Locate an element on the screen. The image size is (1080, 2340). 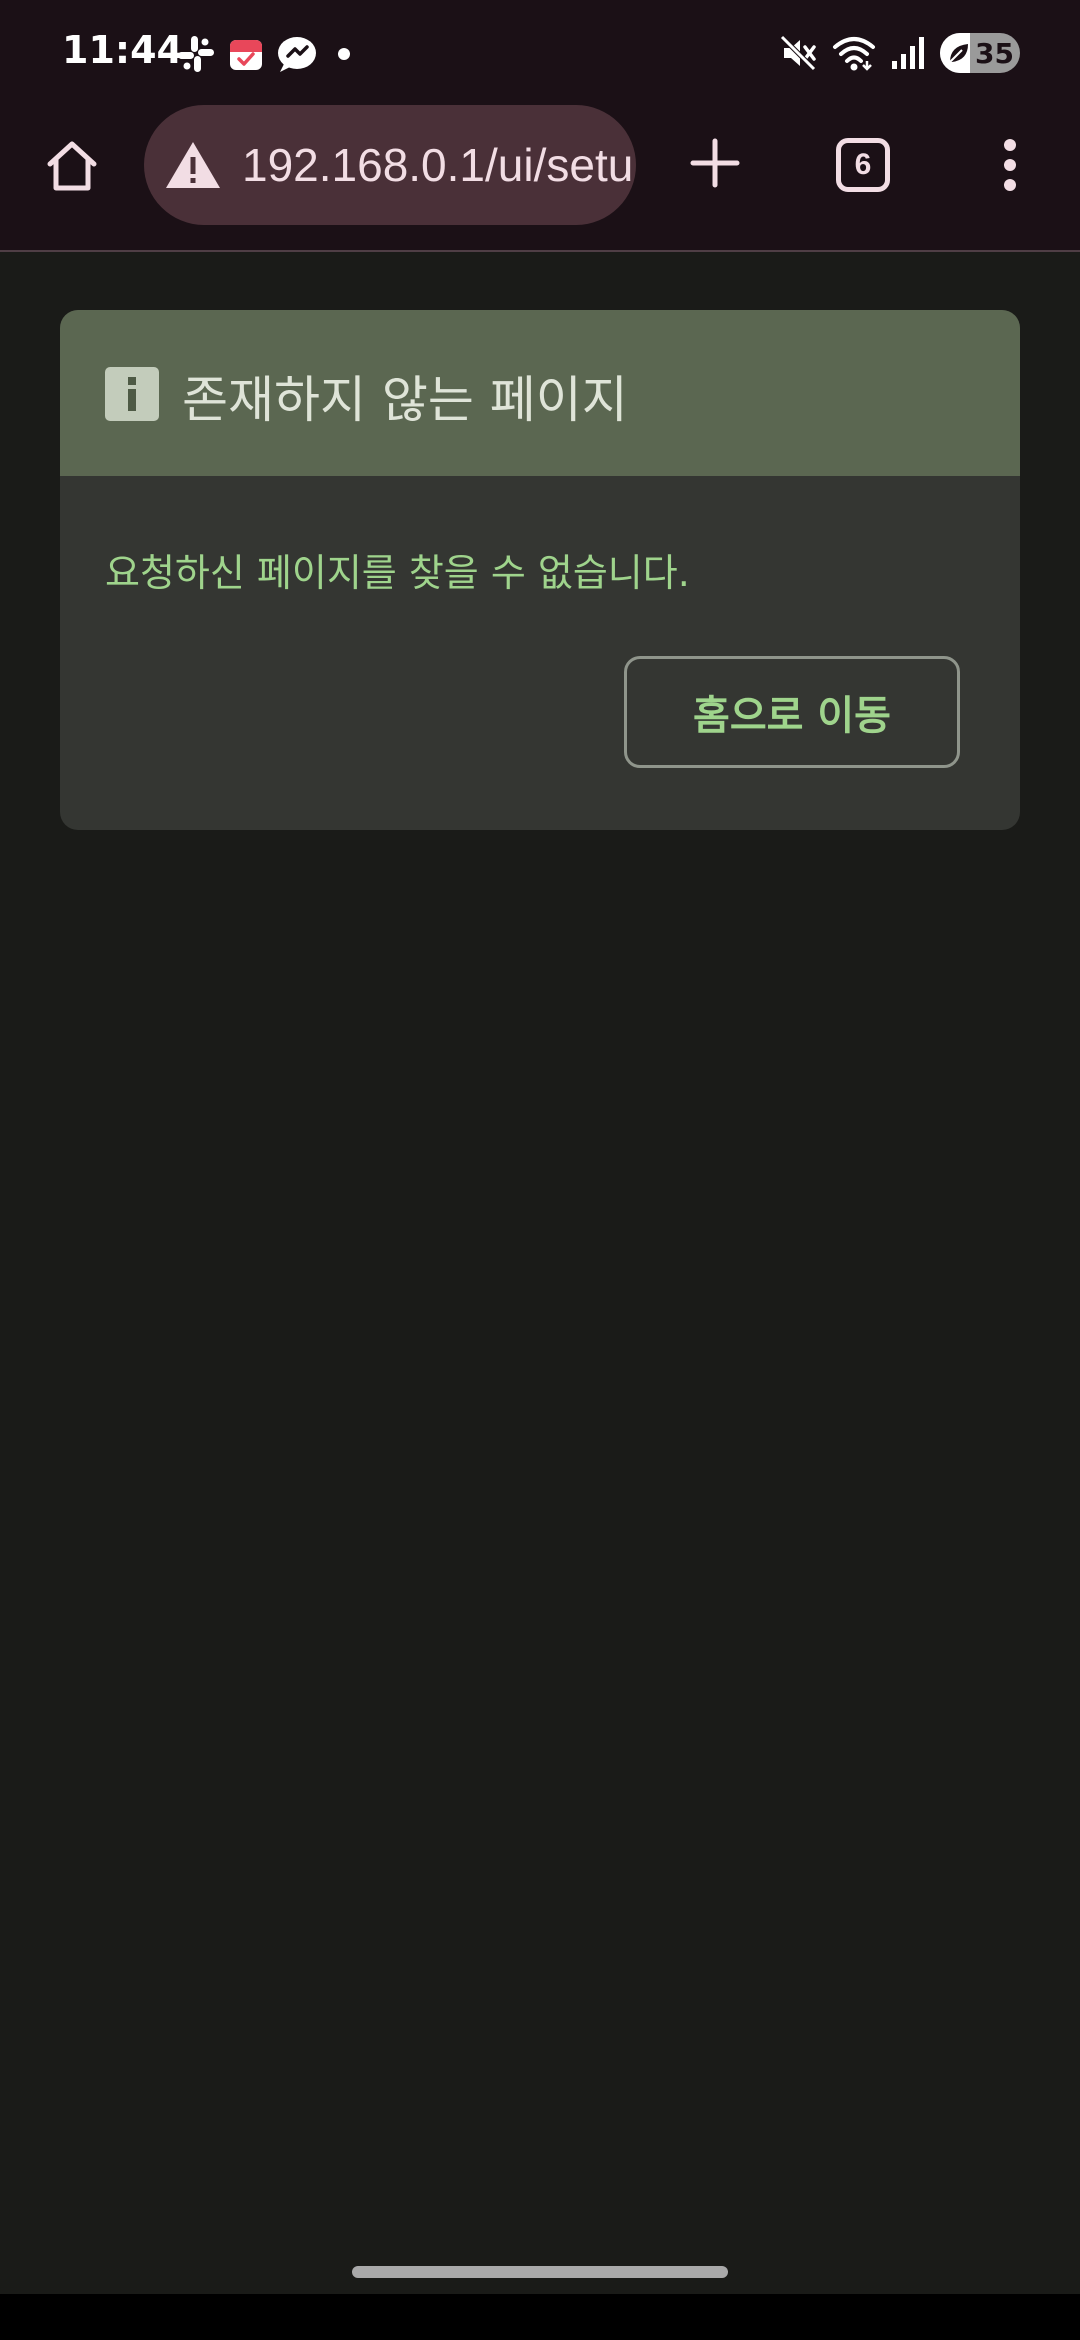
card-header: 존재하지 않는 페이지 is located at coordinates (540, 393).